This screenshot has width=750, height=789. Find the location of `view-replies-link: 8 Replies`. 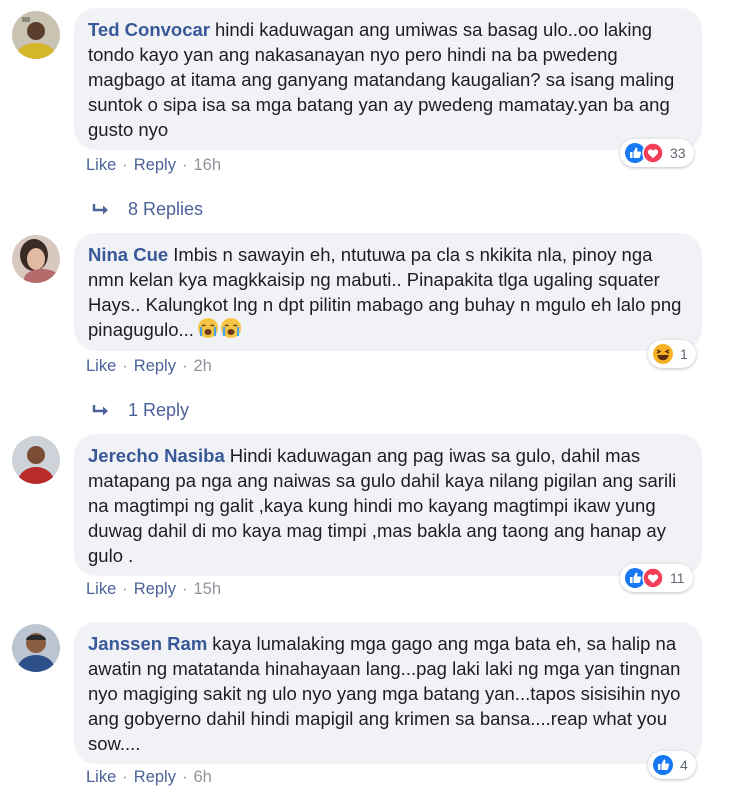

view-replies-link: 8 Replies is located at coordinates (147, 209).